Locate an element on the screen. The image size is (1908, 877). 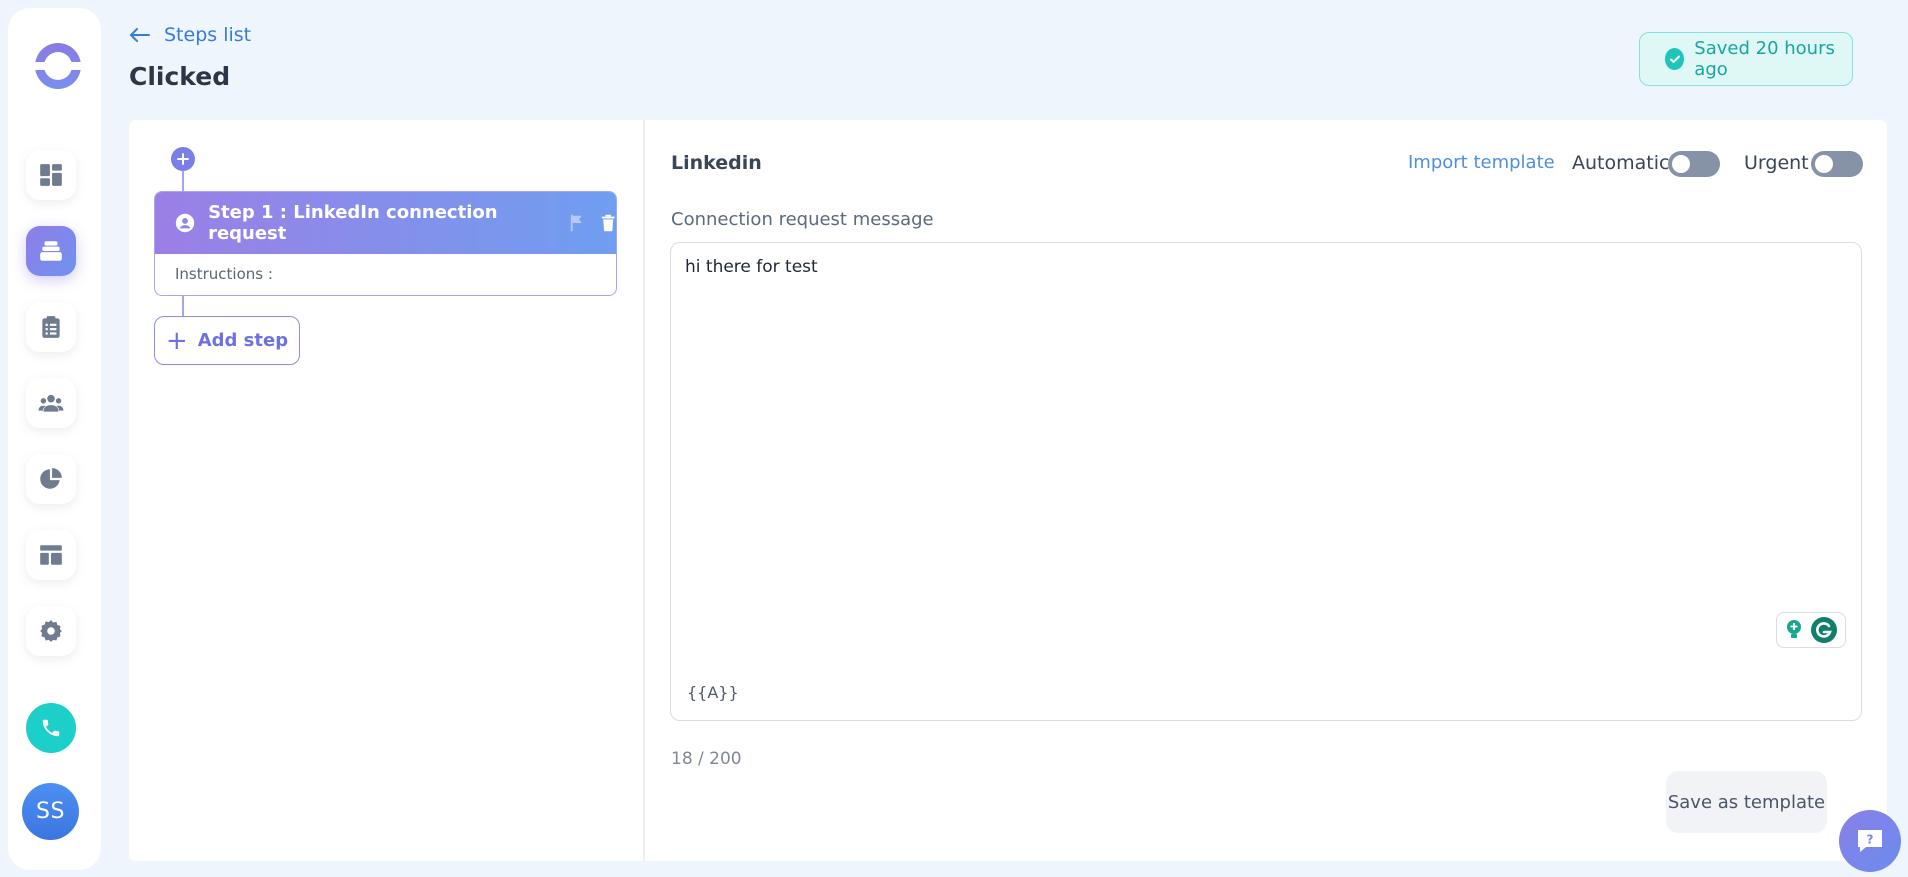
step-header: Step 1 : LinkedIn connection request is located at coordinates (385, 223).